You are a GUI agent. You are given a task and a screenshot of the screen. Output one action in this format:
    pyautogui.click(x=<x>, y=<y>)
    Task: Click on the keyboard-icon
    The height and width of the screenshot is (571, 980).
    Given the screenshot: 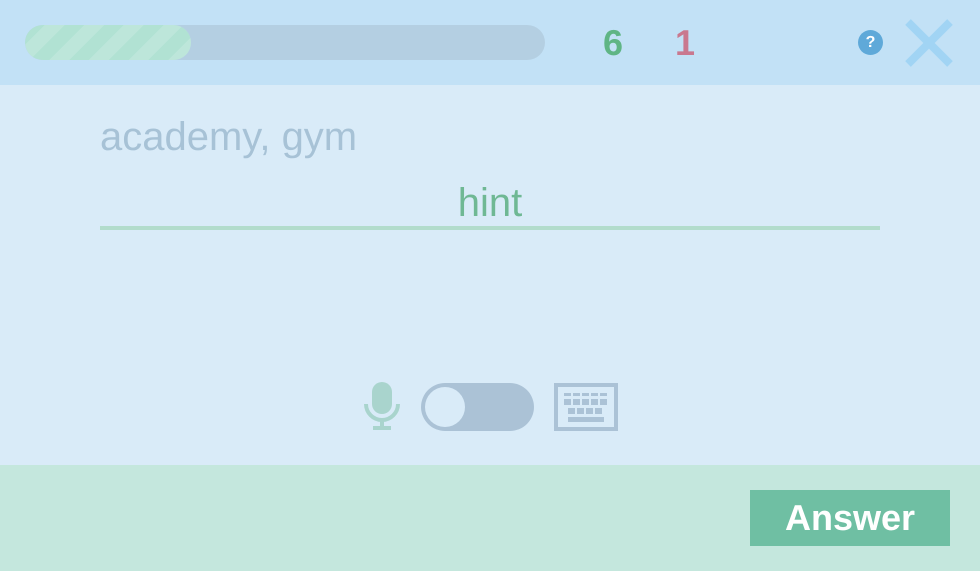 What is the action you would take?
    pyautogui.click(x=586, y=407)
    